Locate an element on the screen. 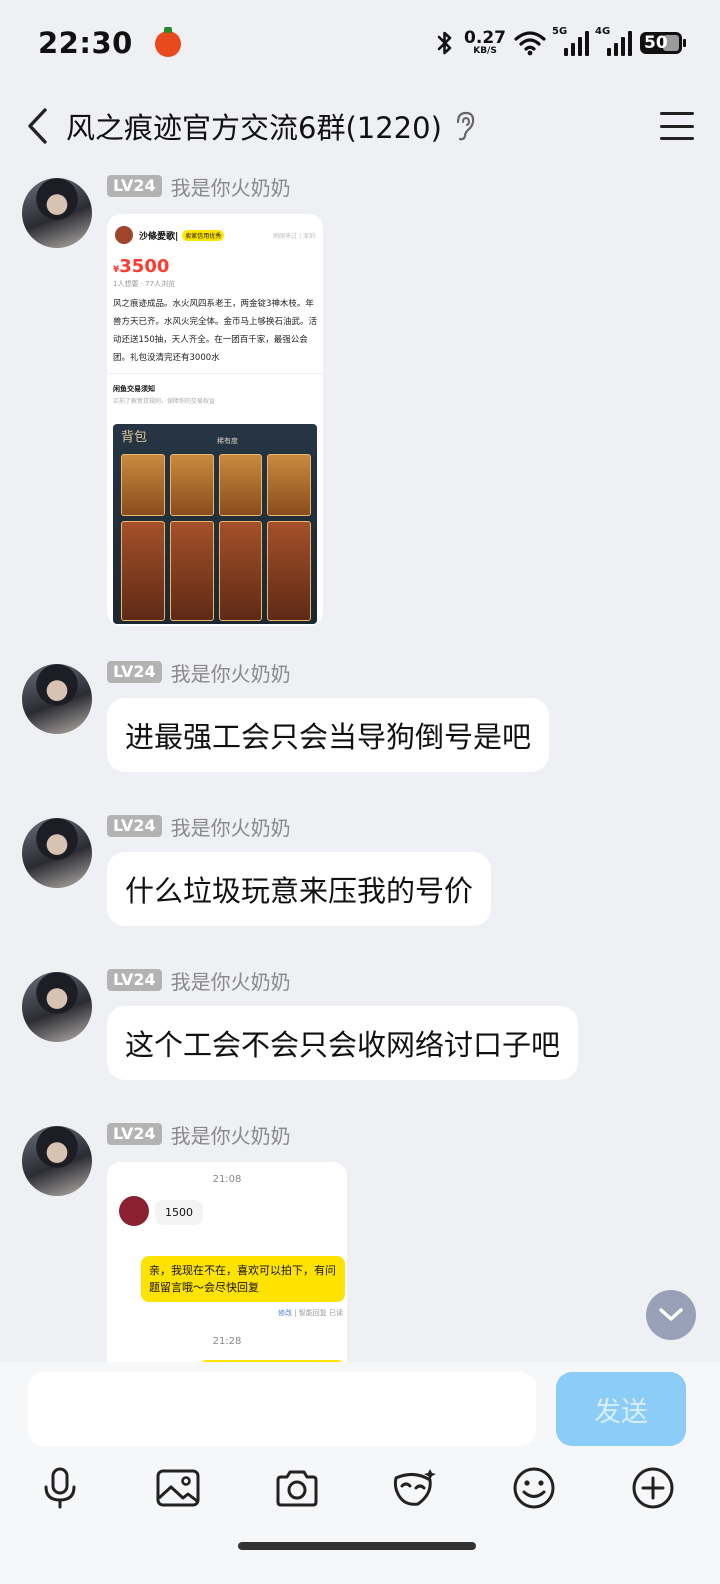  seller-name: 沙條愛歌| is located at coordinates (159, 236).